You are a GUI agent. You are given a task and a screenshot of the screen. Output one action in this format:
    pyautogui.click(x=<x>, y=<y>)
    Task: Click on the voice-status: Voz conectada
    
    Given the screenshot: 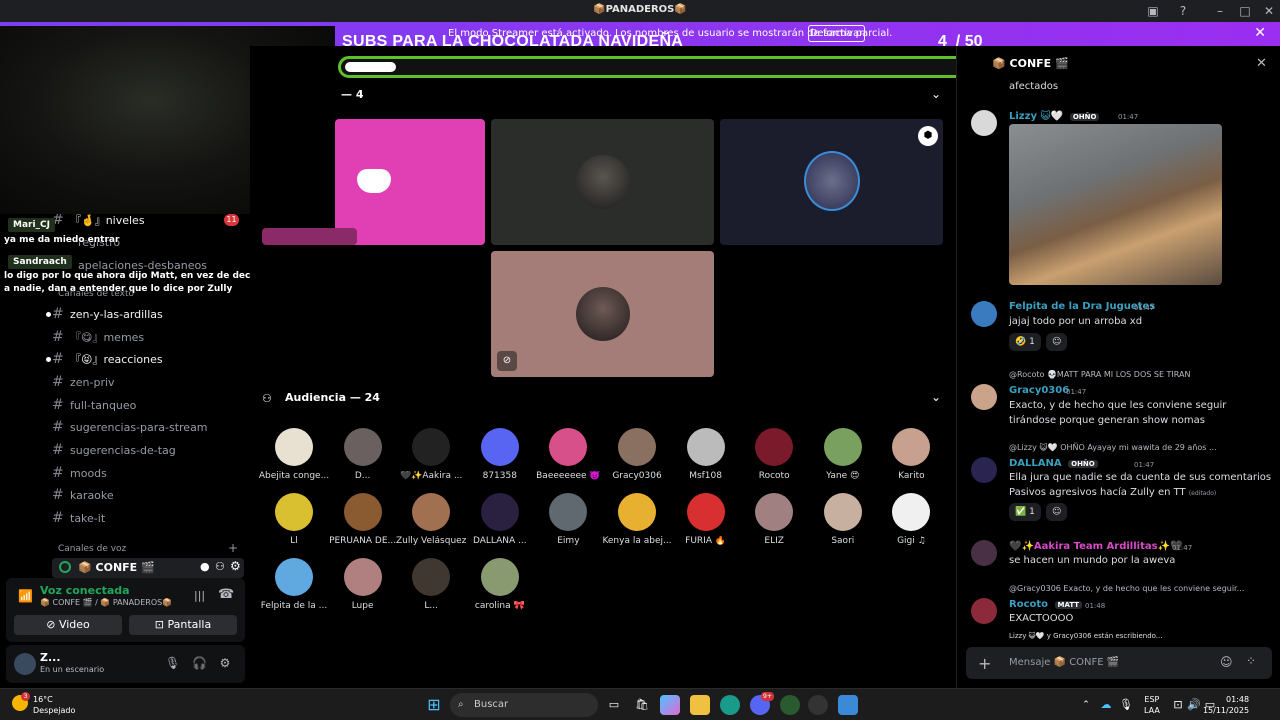 What is the action you would take?
    pyautogui.click(x=85, y=590)
    